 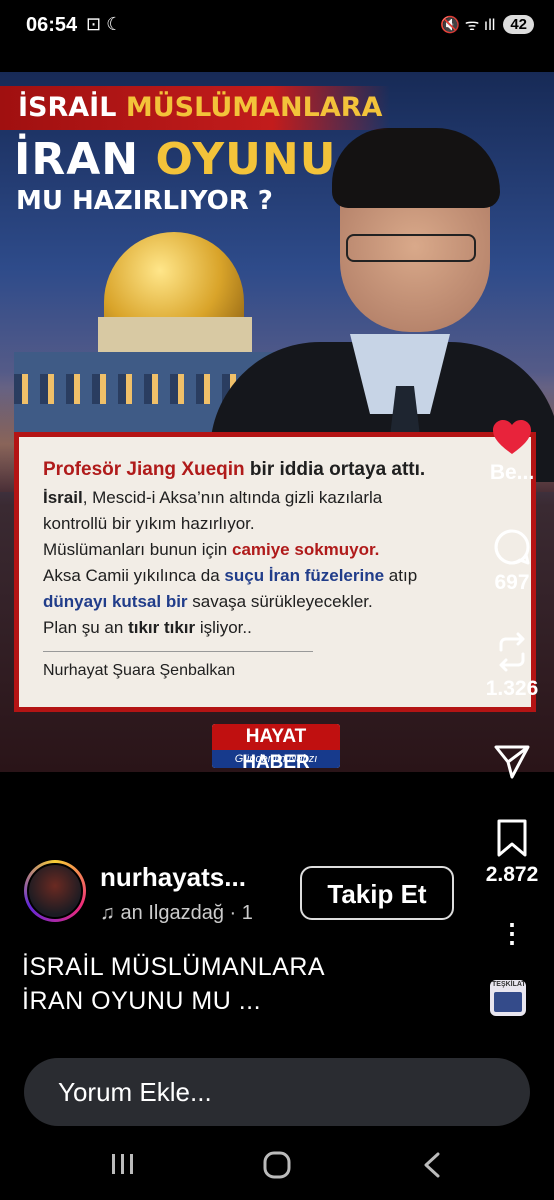 I want to click on home-icon, so click(x=277, y=1165).